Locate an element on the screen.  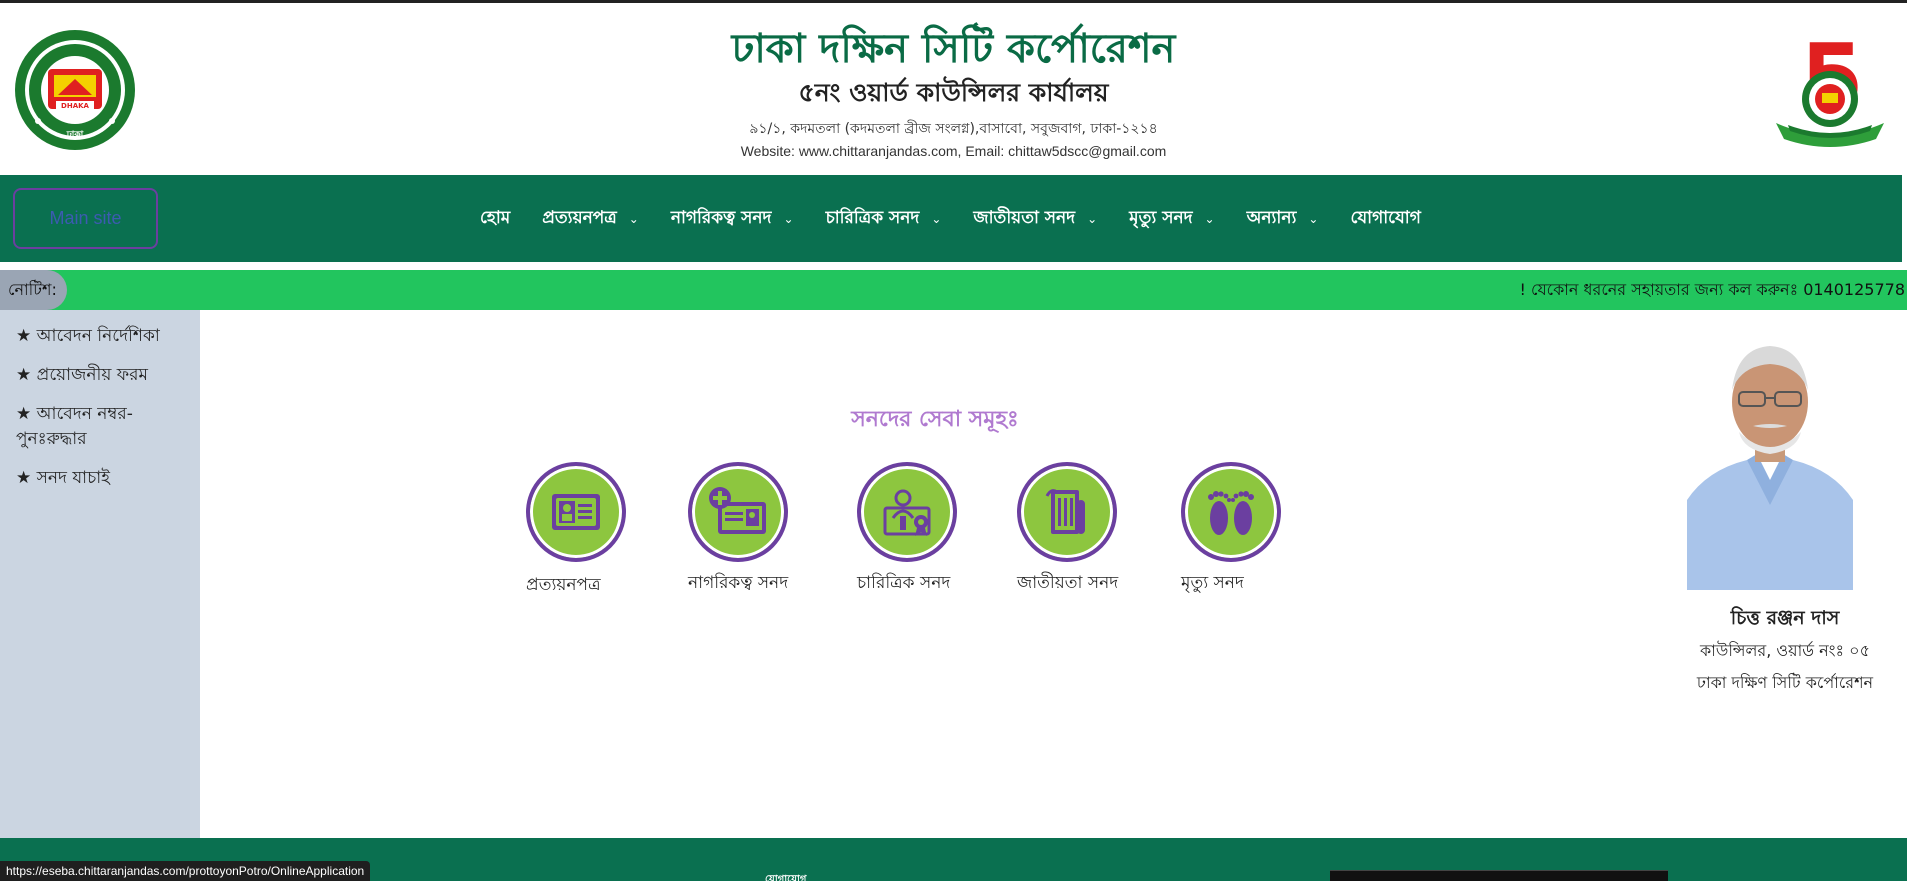
nav-item-nationality: জাতীয়তা সনদ ⌄ is located at coordinates (1035, 219).